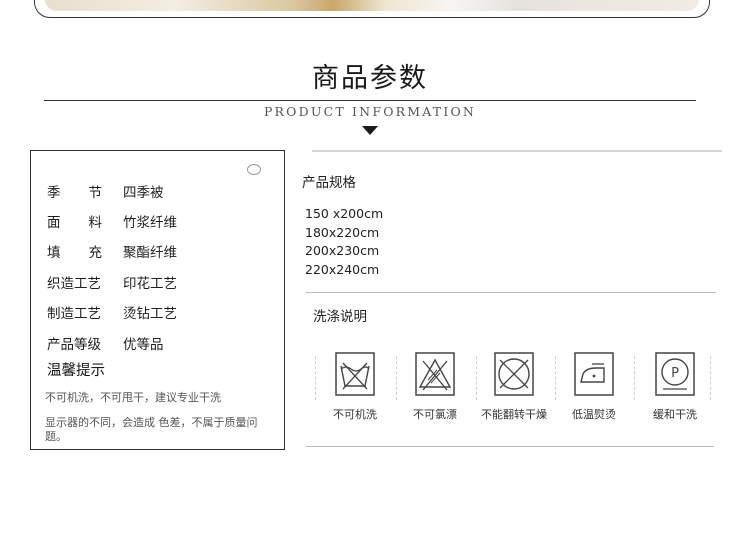  Describe the element at coordinates (344, 213) in the screenshot. I see `size-item: 150 x200cm` at that location.